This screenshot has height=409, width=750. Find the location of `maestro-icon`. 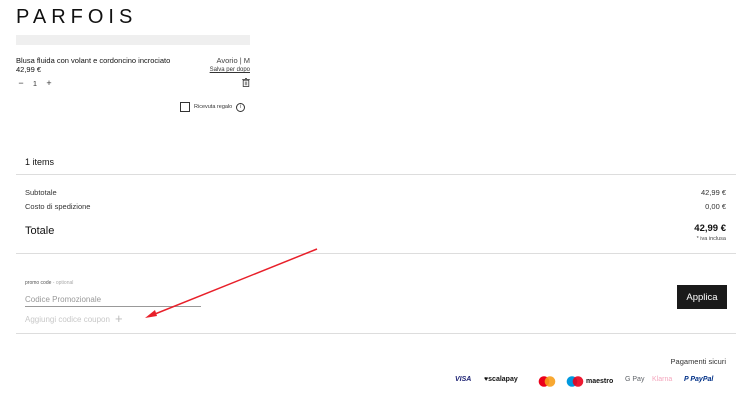

maestro-icon is located at coordinates (575, 381).